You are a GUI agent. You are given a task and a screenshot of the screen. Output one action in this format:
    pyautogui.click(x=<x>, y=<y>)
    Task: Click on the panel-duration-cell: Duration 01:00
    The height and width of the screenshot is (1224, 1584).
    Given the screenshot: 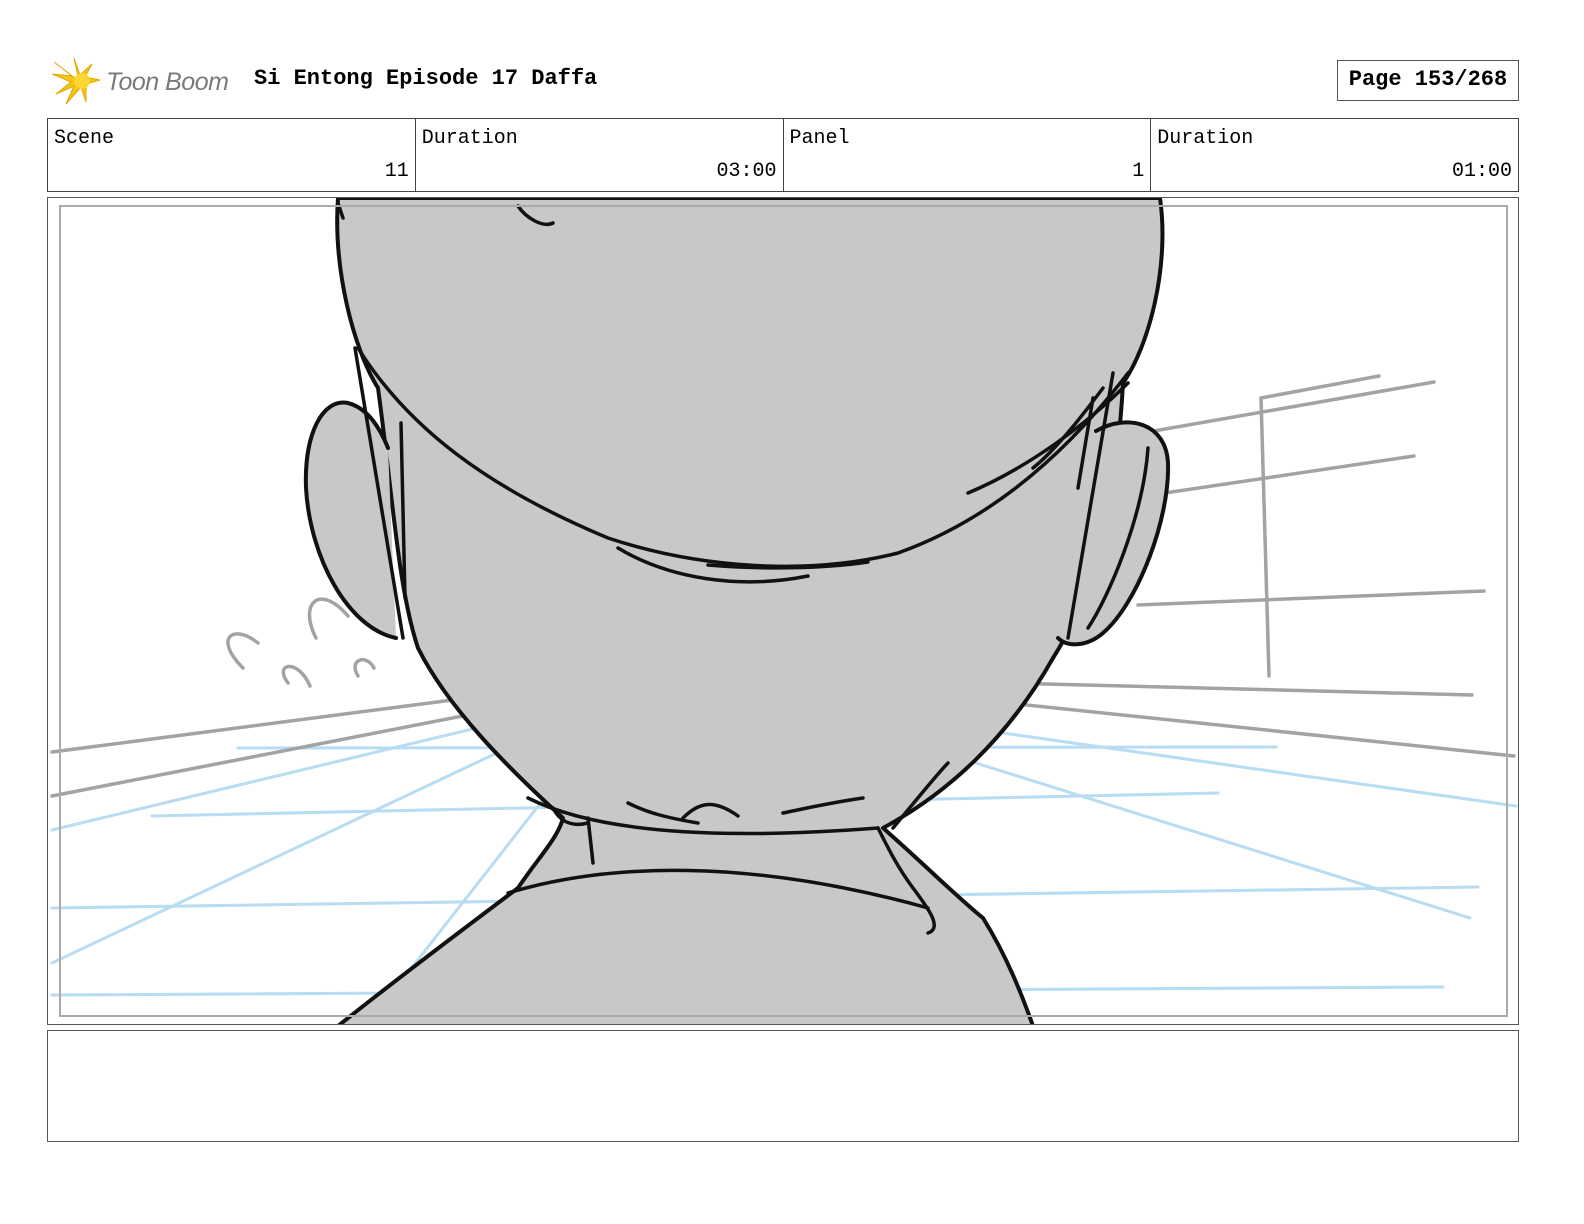 What is the action you would take?
    pyautogui.click(x=1334, y=155)
    